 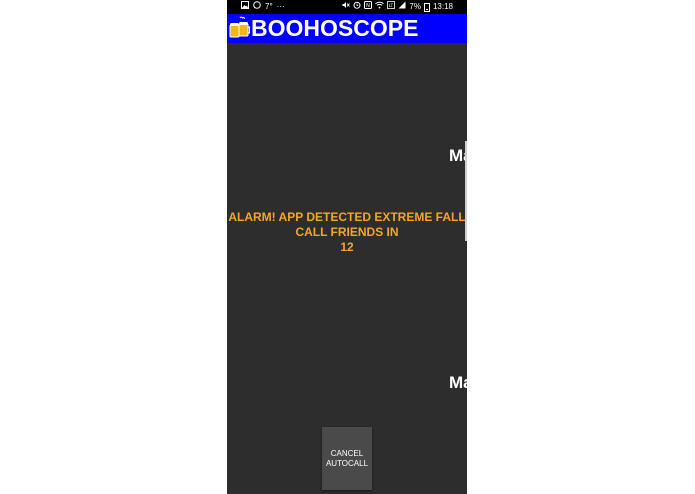 I want to click on mute-icon, so click(x=346, y=7).